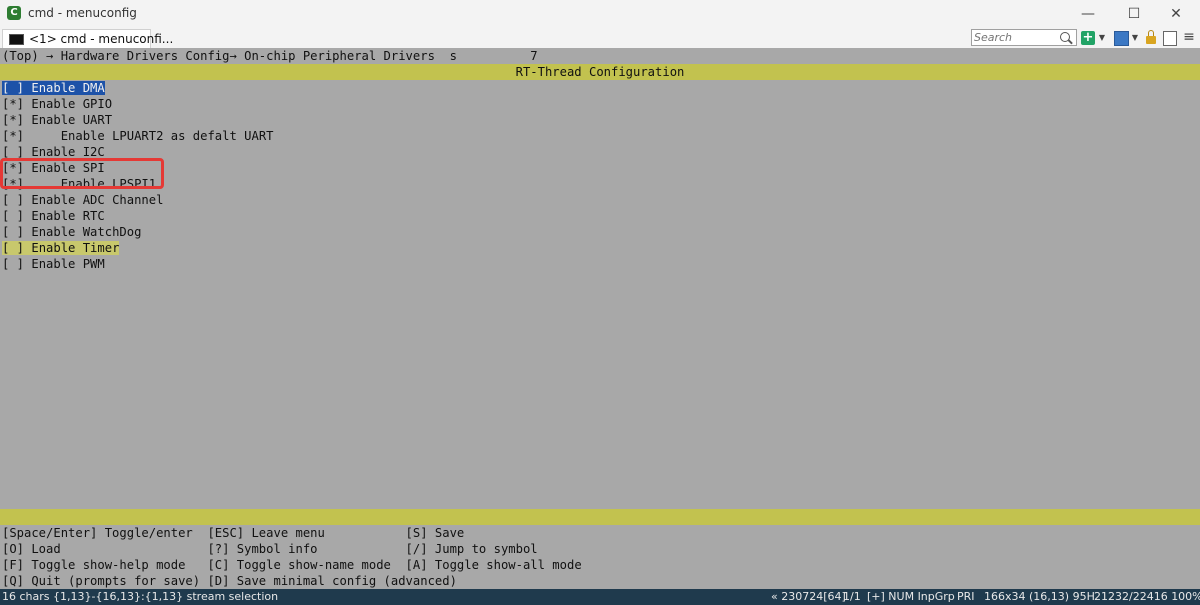  Describe the element at coordinates (966, 597) in the screenshot. I see `priority-status: PRI` at that location.